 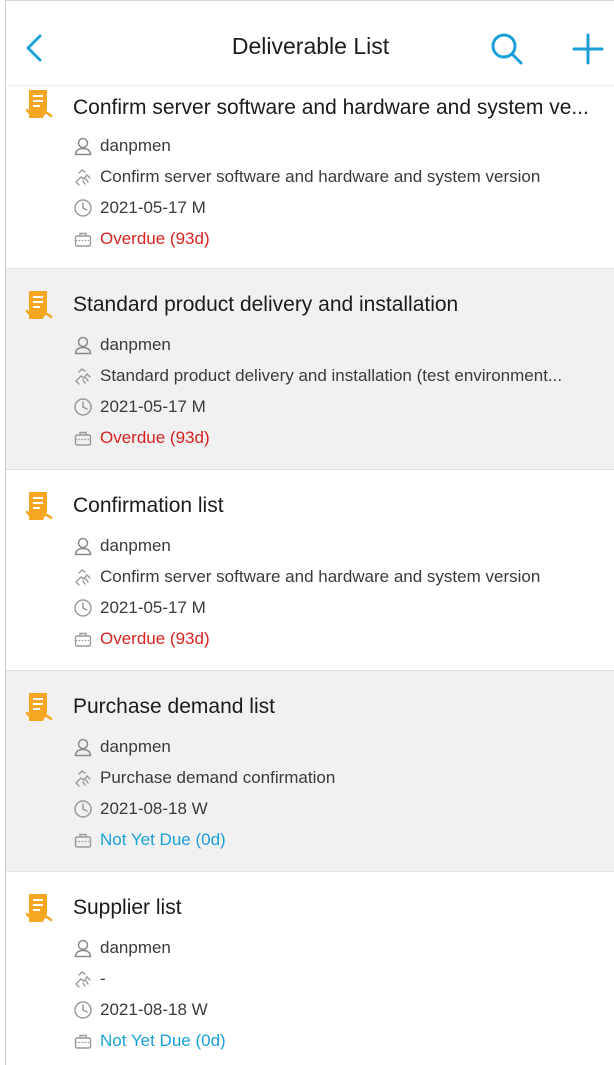 What do you see at coordinates (34, 48) in the screenshot?
I see `chevron-left-icon` at bounding box center [34, 48].